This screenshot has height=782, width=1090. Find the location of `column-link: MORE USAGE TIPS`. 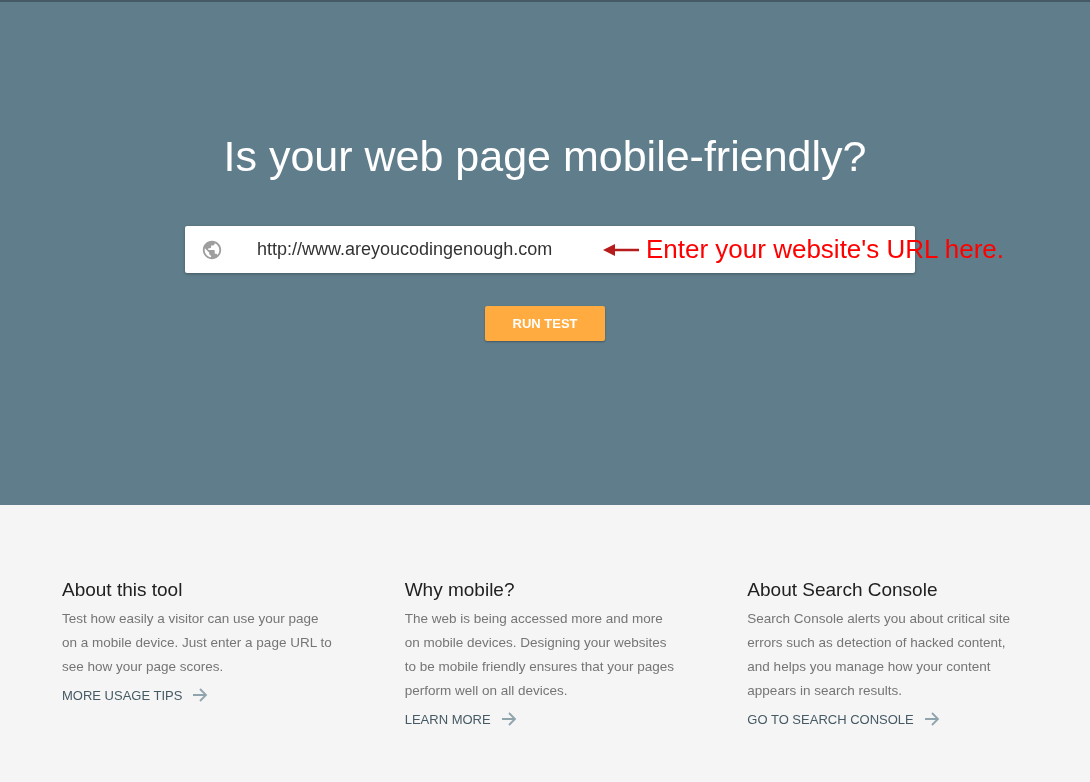

column-link: MORE USAGE TIPS is located at coordinates (135, 695).